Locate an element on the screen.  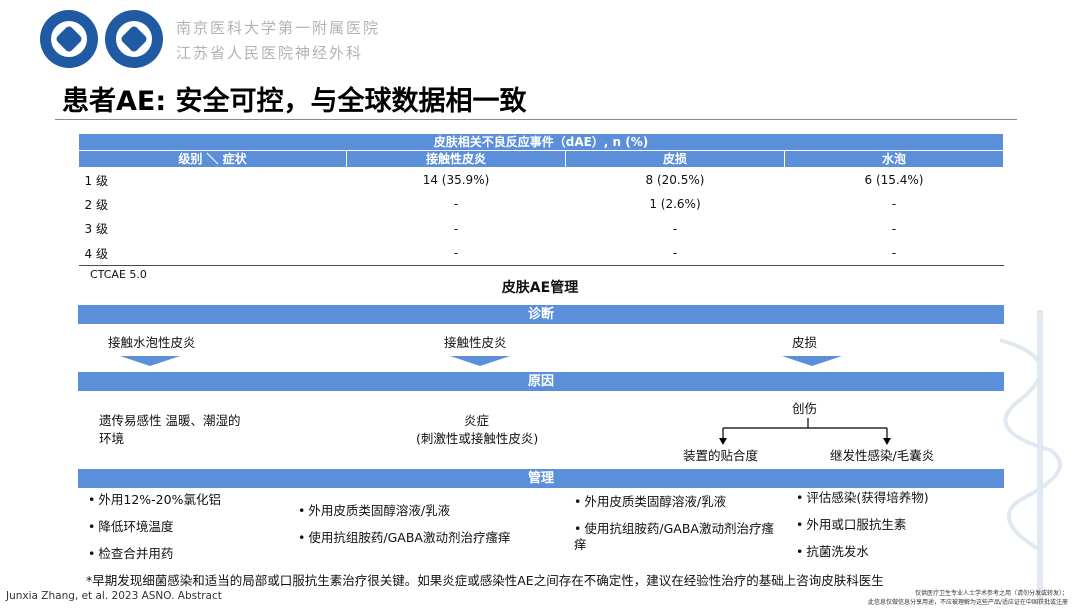
table-cell: 3 级 is located at coordinates (96, 229).